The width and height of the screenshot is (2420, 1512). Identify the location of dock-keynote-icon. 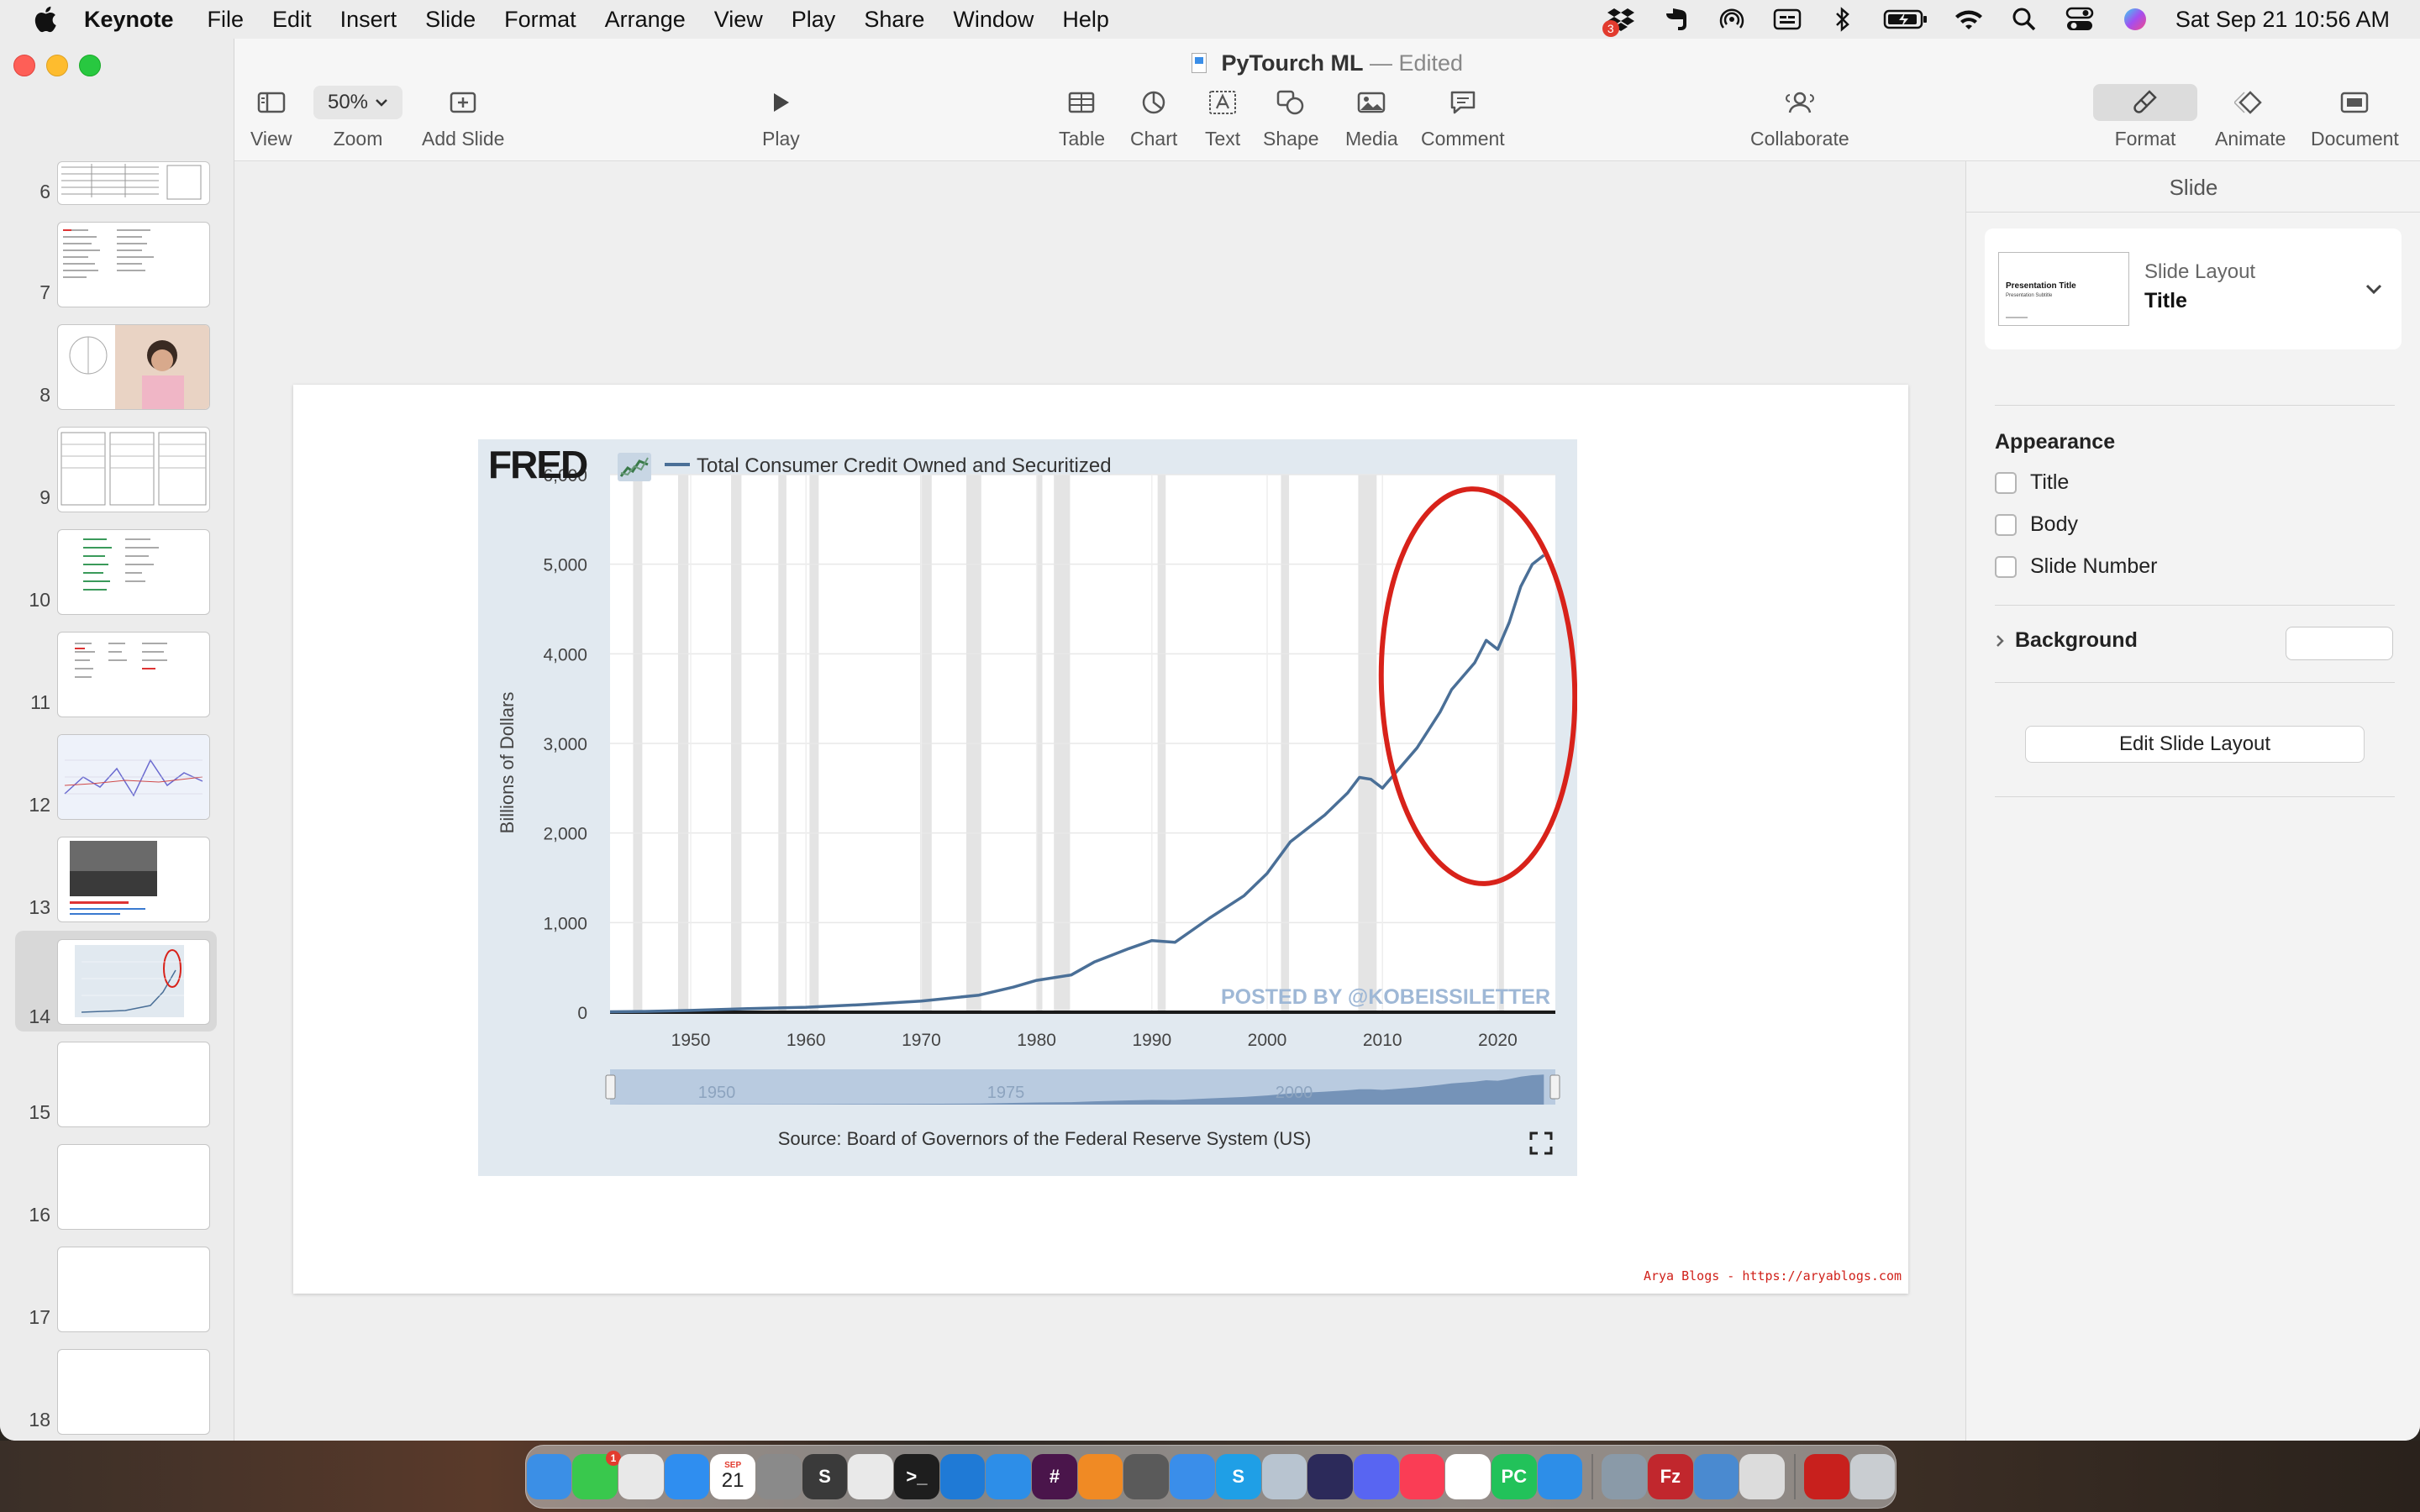
(1009, 1476).